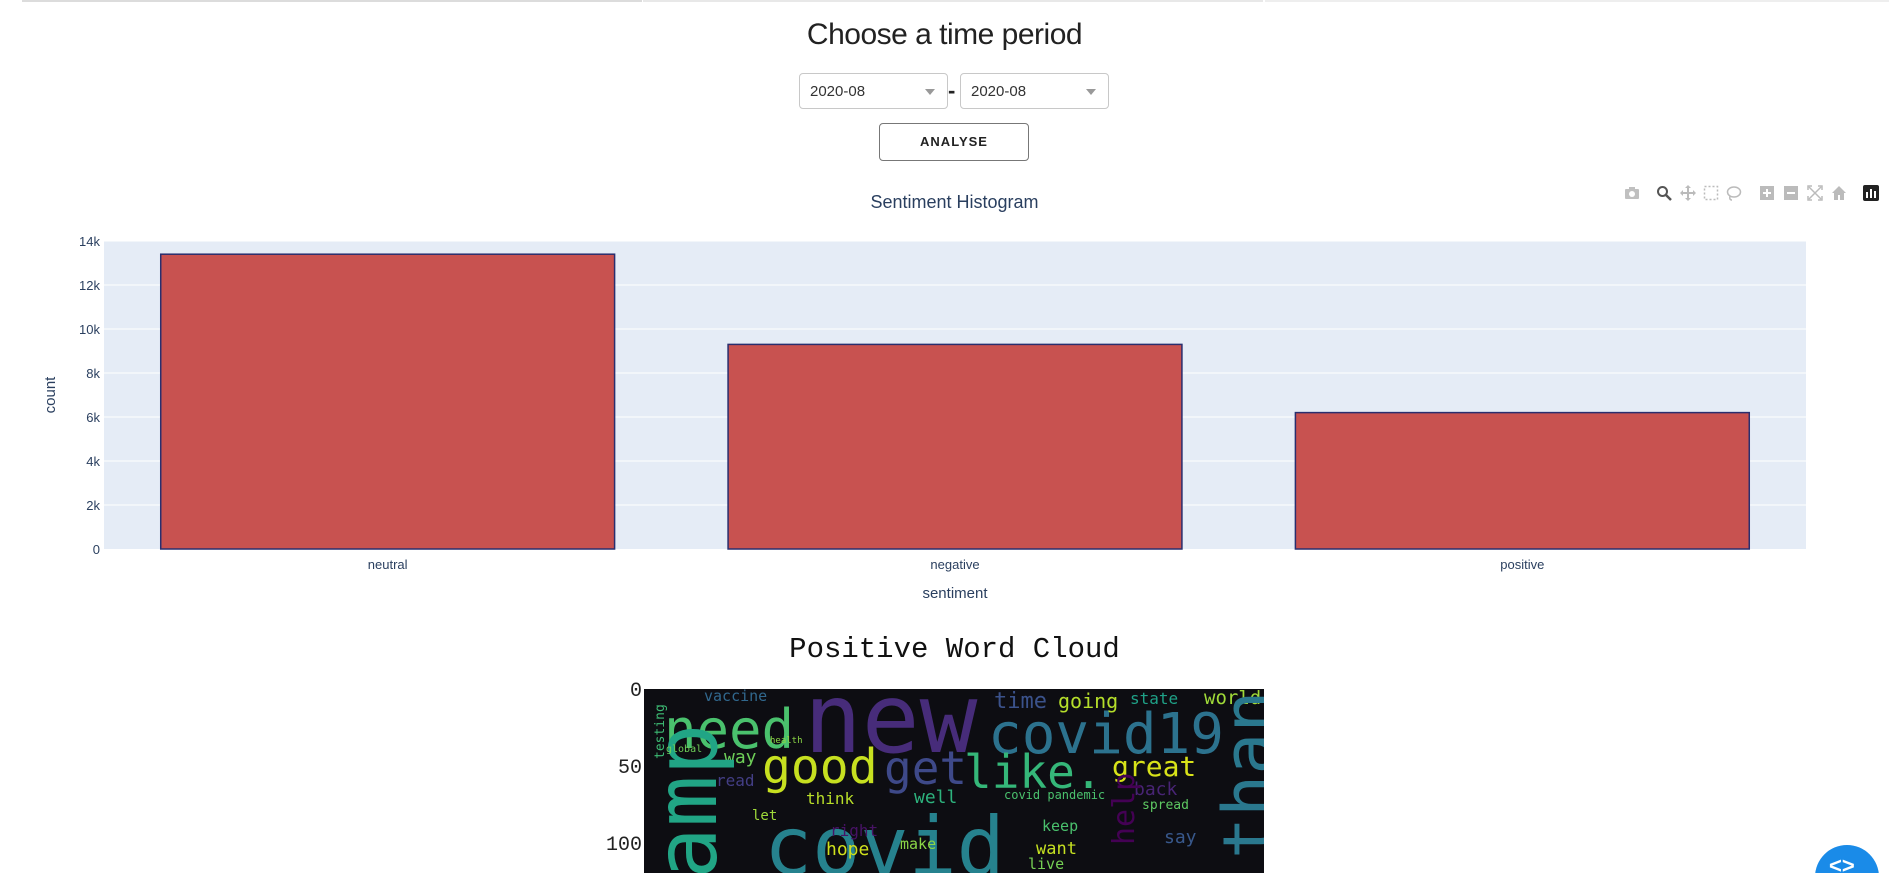  Describe the element at coordinates (918, 844) in the screenshot. I see `wordcloud-word: make` at that location.